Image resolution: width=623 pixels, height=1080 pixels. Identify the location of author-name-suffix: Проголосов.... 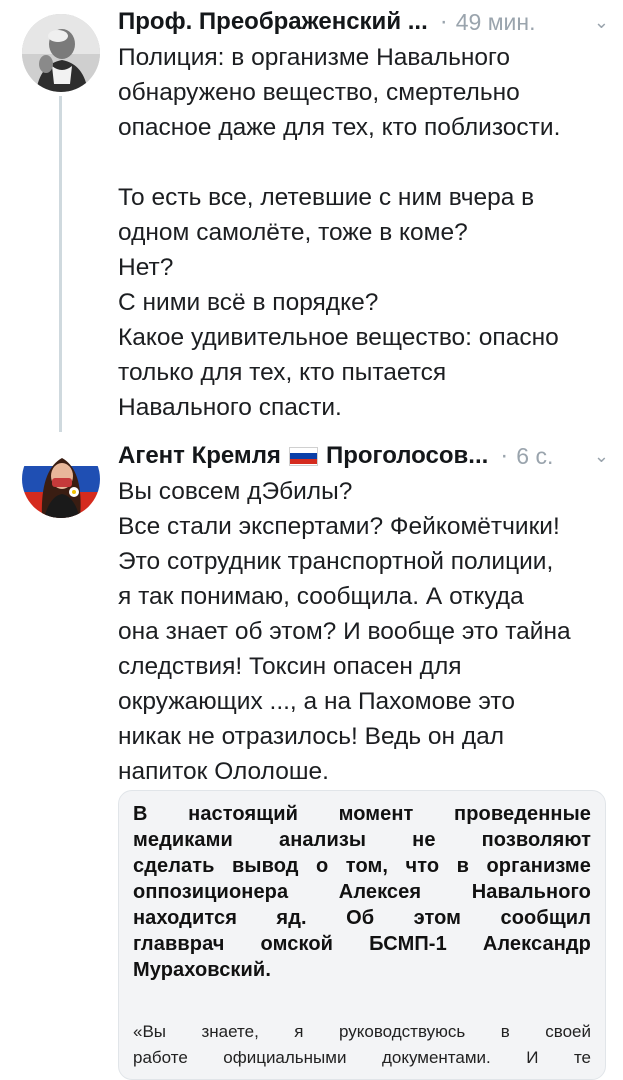
(407, 456).